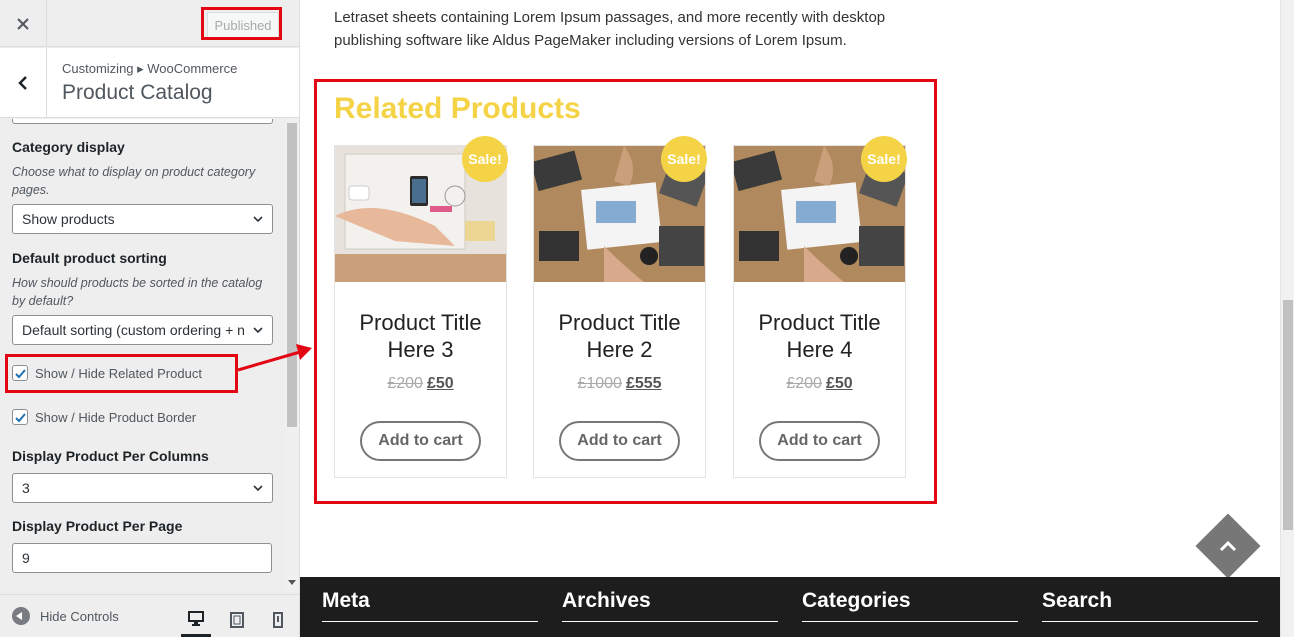  I want to click on customizer-footer: Hide Controls, so click(149, 615).